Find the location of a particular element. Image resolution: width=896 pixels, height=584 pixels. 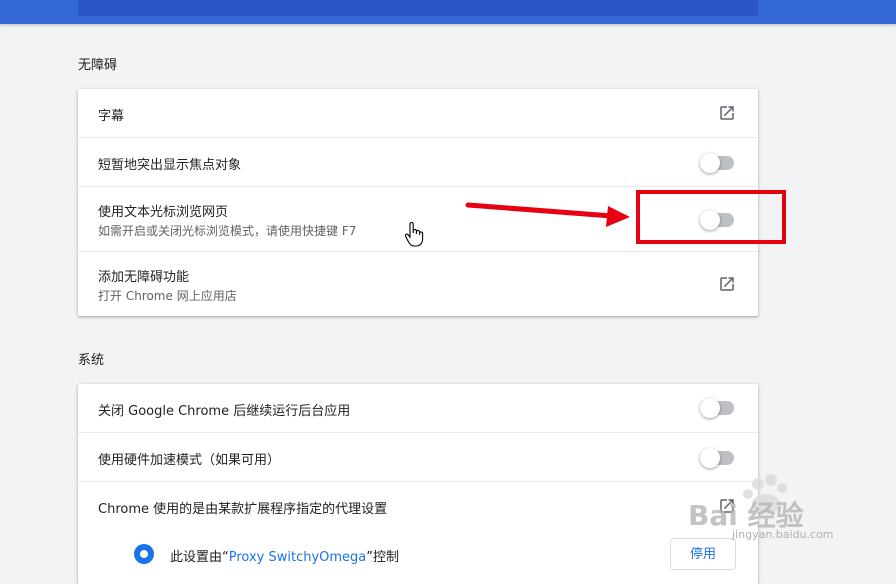

annotation-highlight-box is located at coordinates (711, 217).